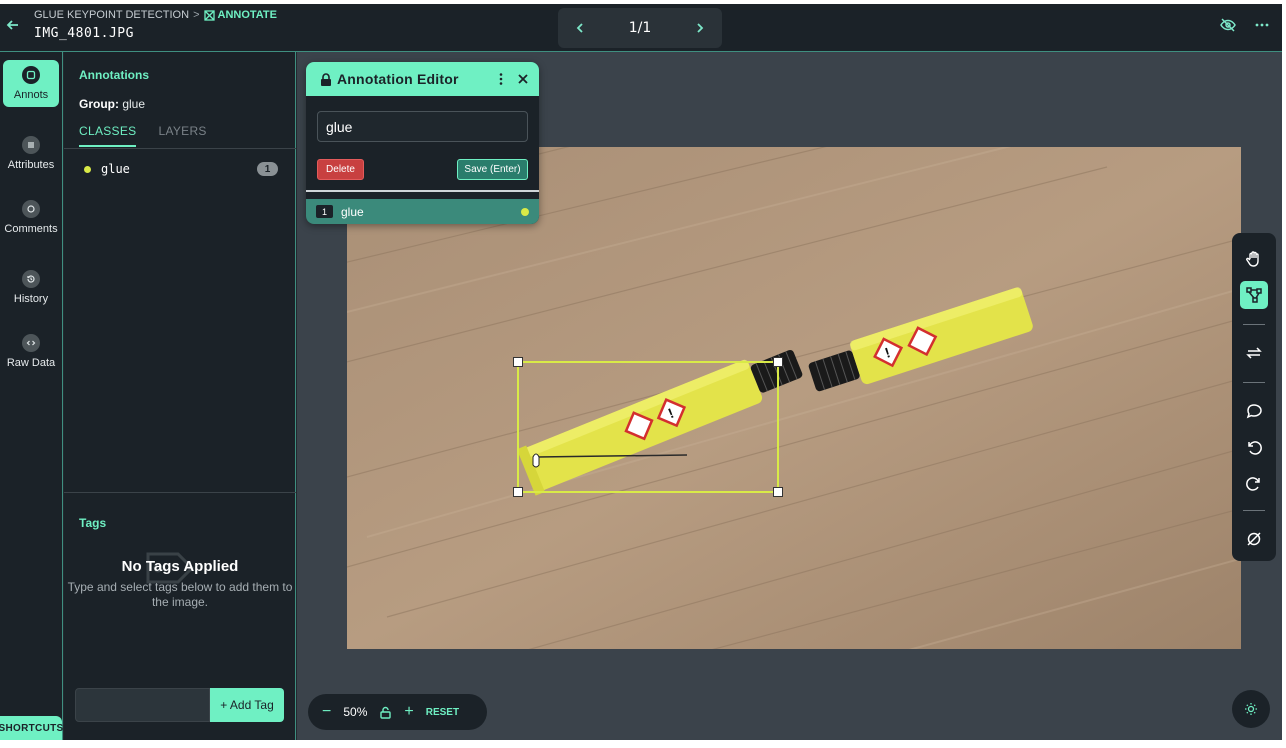 Image resolution: width=1286 pixels, height=748 pixels. What do you see at coordinates (84, 33) in the screenshot?
I see `file-name: IMG_4801.JPG` at bounding box center [84, 33].